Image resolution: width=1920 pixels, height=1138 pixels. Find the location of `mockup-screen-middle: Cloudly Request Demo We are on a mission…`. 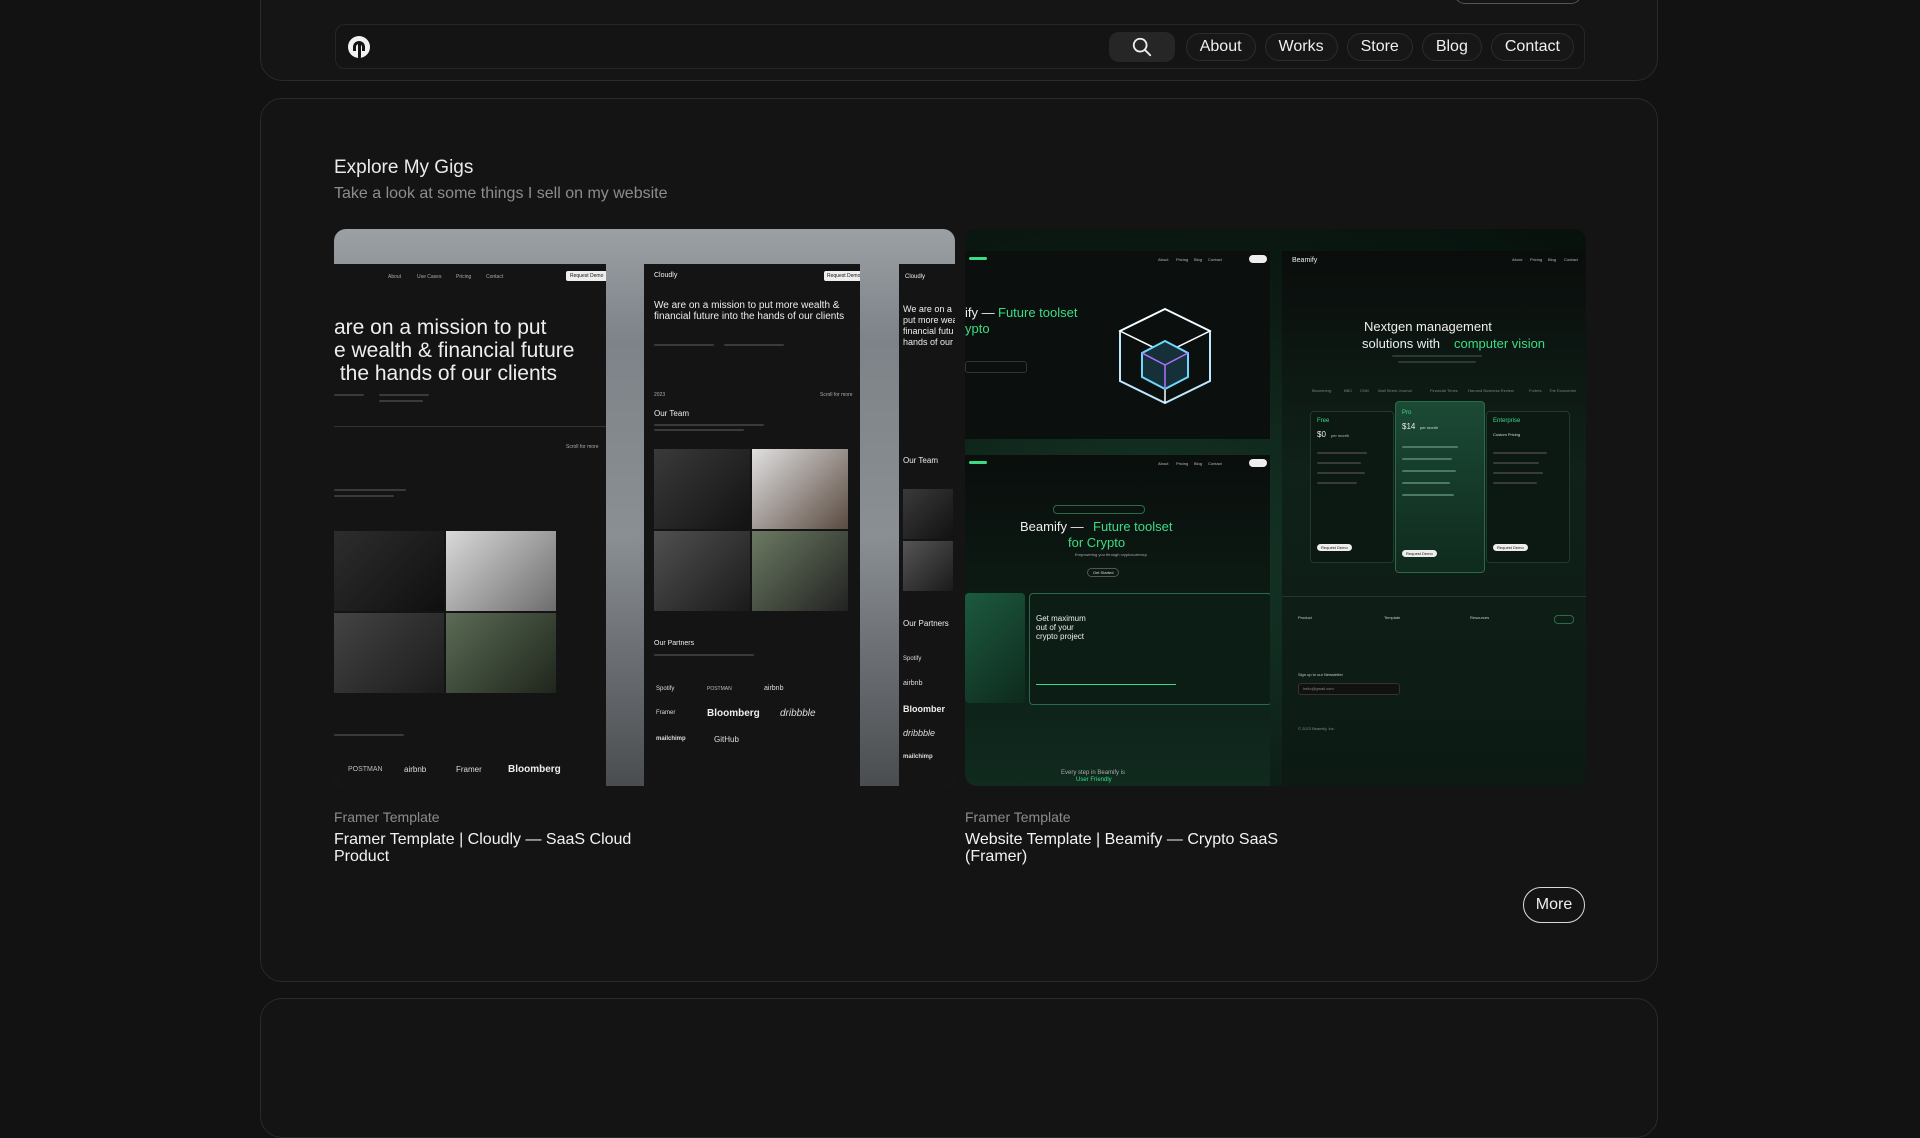

mockup-screen-middle: Cloudly Request Demo We are on a mission… is located at coordinates (752, 525).